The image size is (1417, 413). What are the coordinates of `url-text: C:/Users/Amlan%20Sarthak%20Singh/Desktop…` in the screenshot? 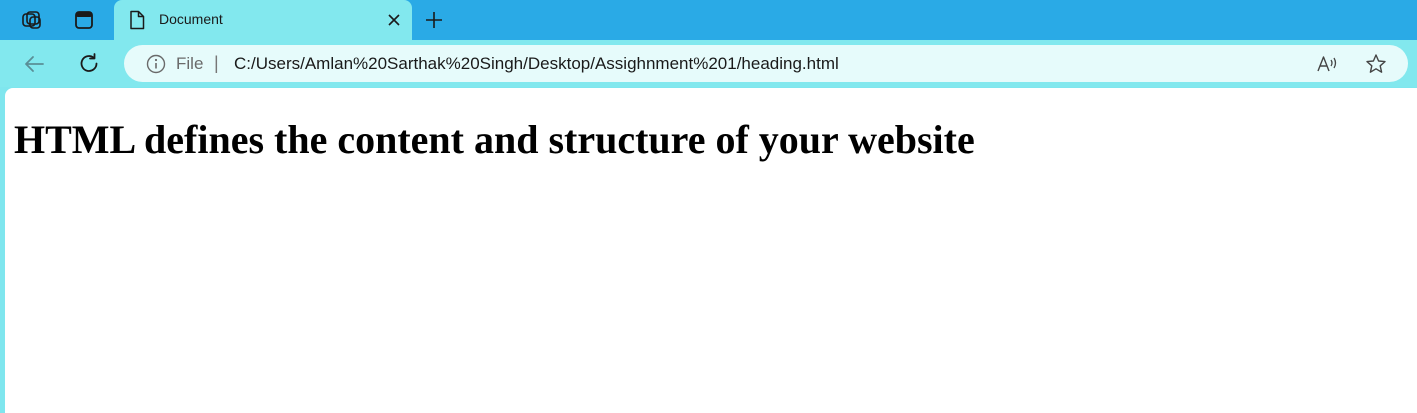 It's located at (536, 64).